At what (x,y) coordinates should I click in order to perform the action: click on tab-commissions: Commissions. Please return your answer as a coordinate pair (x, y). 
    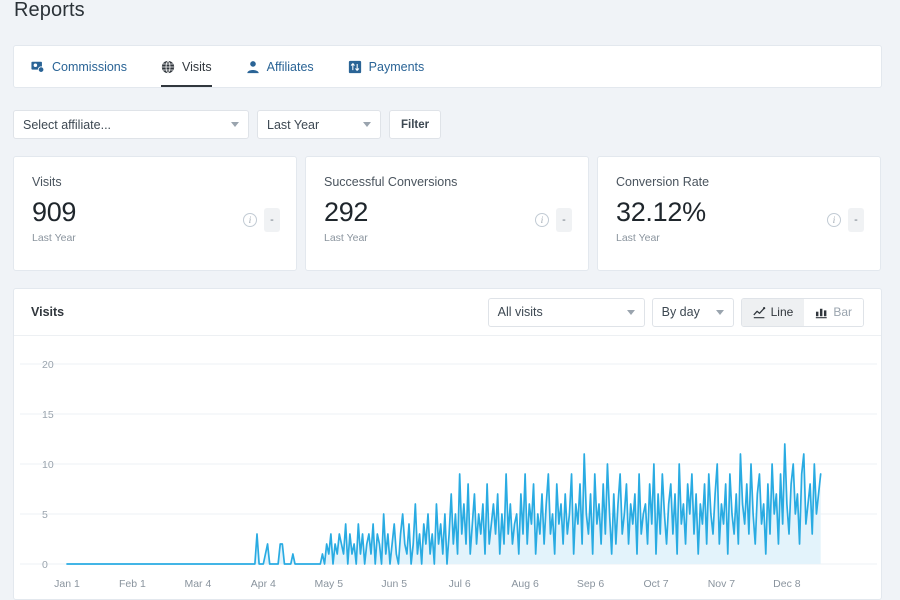
    Looking at the image, I should click on (85, 66).